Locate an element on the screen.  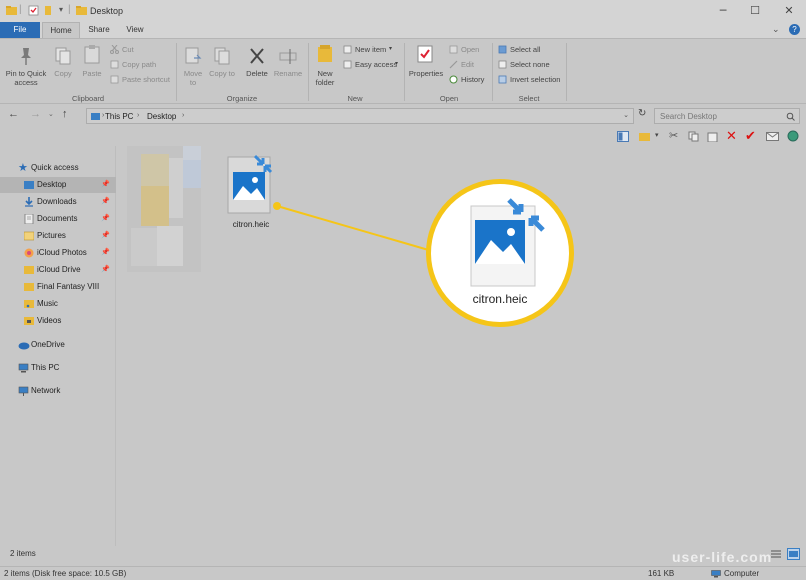
edit-button: Edit is located at coordinates (467, 64).